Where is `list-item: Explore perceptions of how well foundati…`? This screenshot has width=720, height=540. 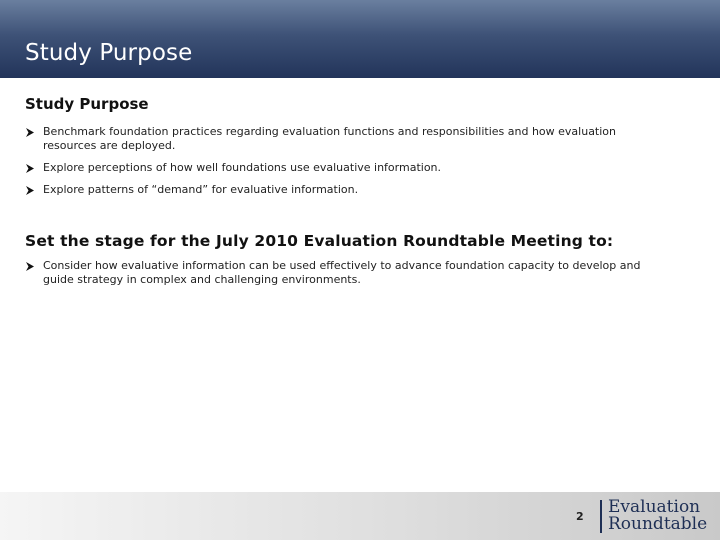
list-item: Explore perceptions of how well foundati… is located at coordinates (346, 168).